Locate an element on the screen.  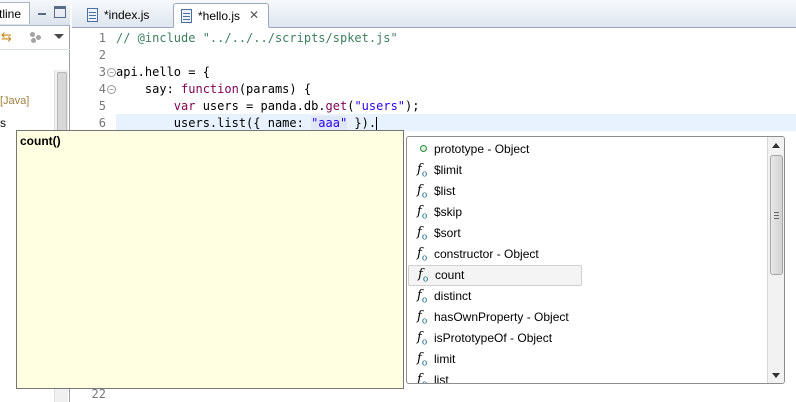
view-menu-icon is located at coordinates (59, 36).